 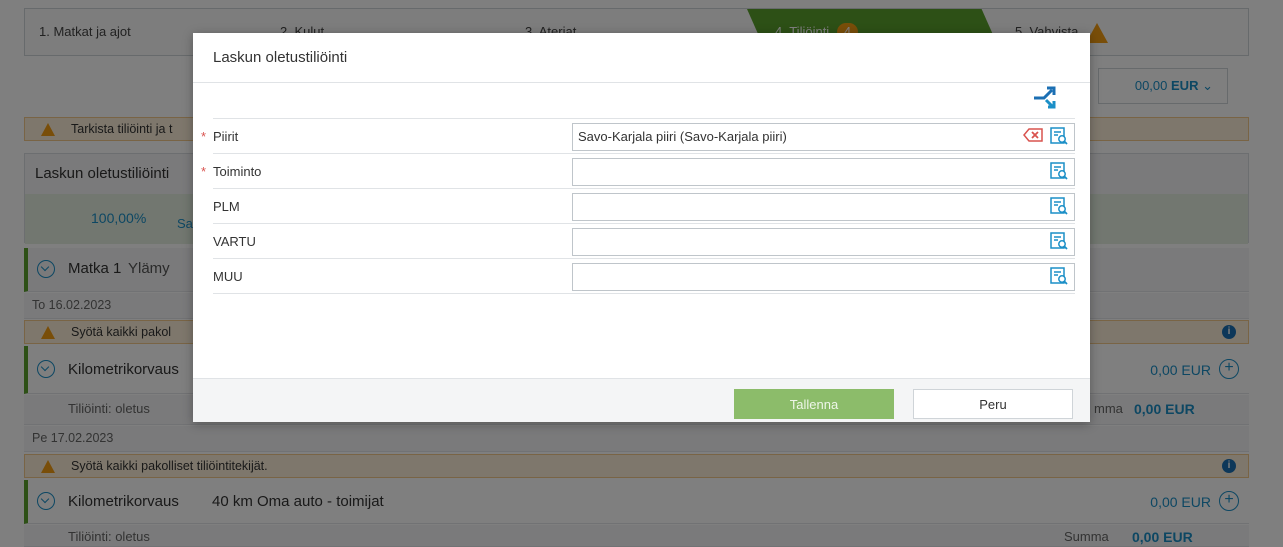 What do you see at coordinates (823, 242) in the screenshot?
I see `vartu-input` at bounding box center [823, 242].